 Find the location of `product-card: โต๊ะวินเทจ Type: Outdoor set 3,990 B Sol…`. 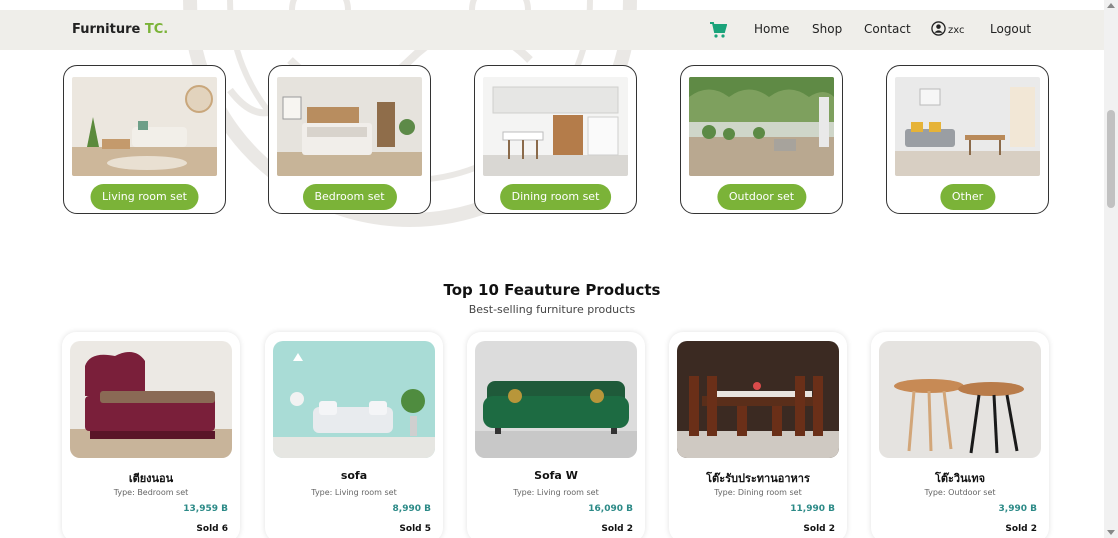

product-card: โต๊ะวินเทจ Type: Outdoor set 3,990 B Sol… is located at coordinates (960, 435).